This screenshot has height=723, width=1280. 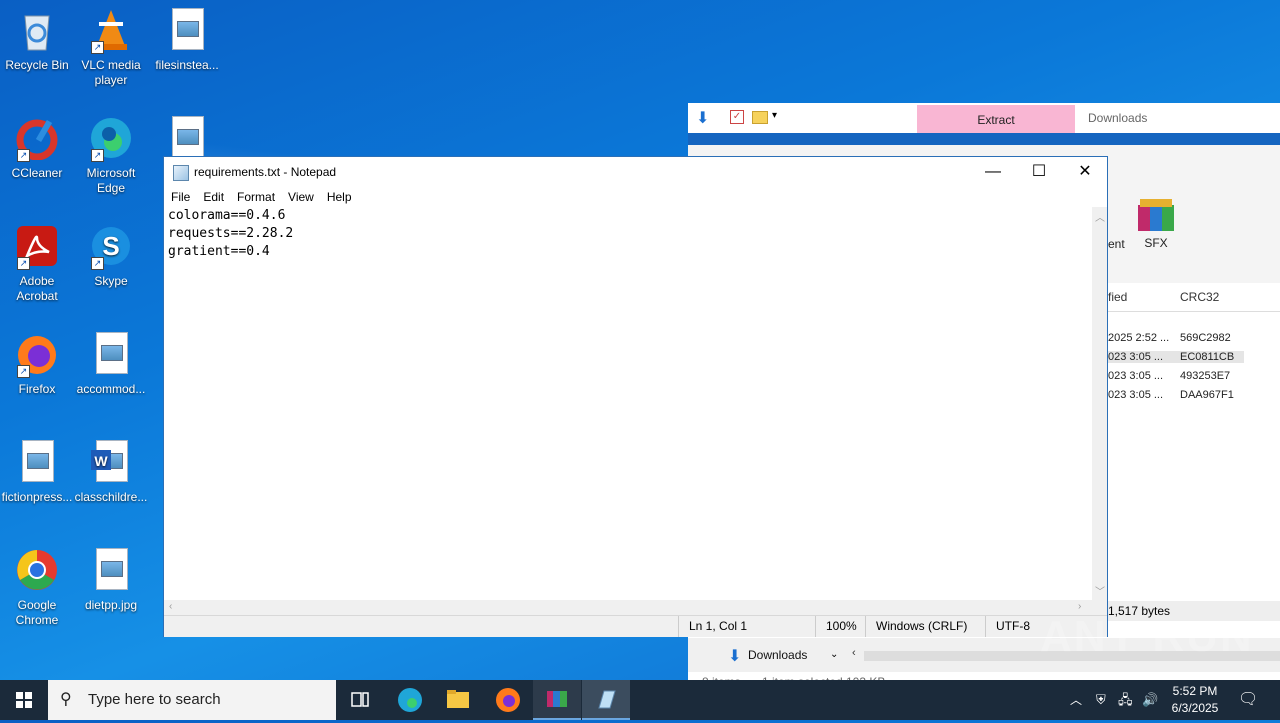 I want to click on menu-format: Format, so click(x=255, y=197).